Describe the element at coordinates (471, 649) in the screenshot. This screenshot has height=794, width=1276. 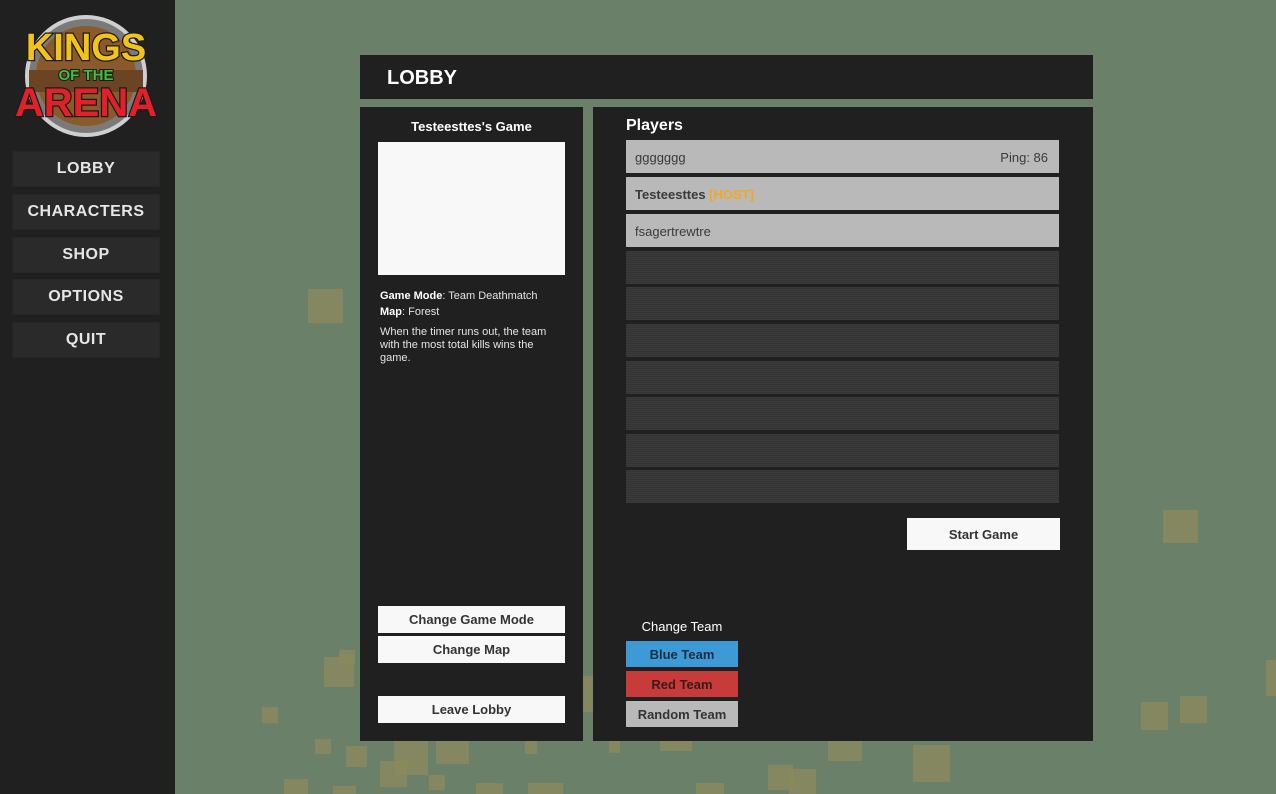
I see `change-map-button: Change Map` at that location.